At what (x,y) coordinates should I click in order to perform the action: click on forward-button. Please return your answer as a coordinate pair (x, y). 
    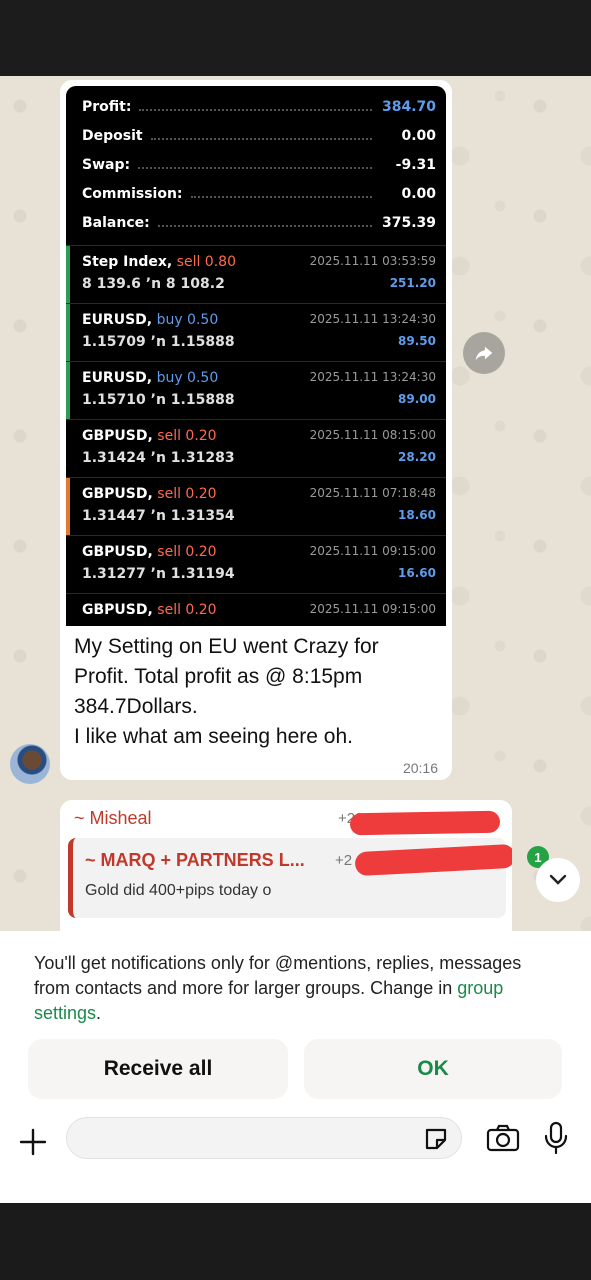
    Looking at the image, I should click on (484, 353).